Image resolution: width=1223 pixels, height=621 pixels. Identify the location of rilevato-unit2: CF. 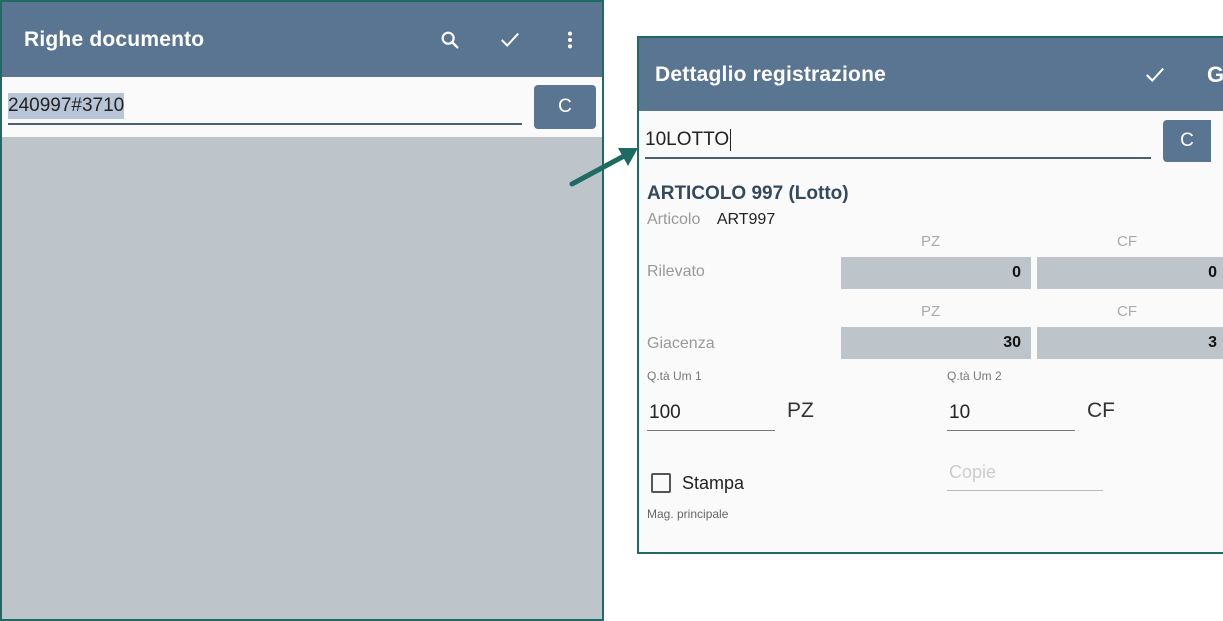
(1127, 241).